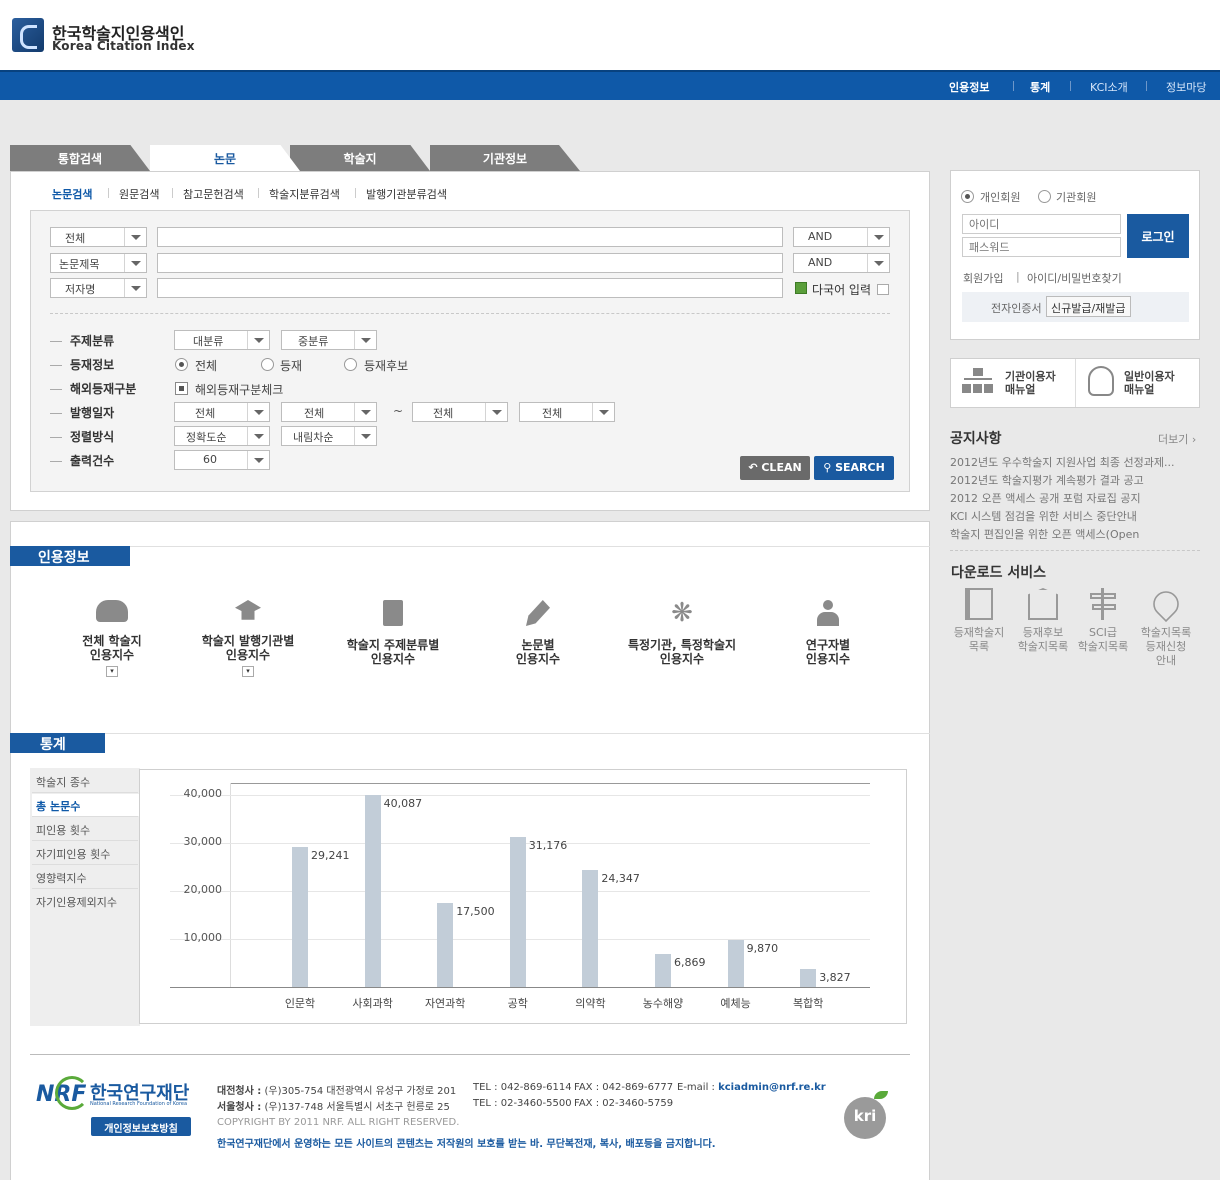 This screenshot has width=1220, height=1180. I want to click on date-to-year-select: 전체, so click(460, 412).